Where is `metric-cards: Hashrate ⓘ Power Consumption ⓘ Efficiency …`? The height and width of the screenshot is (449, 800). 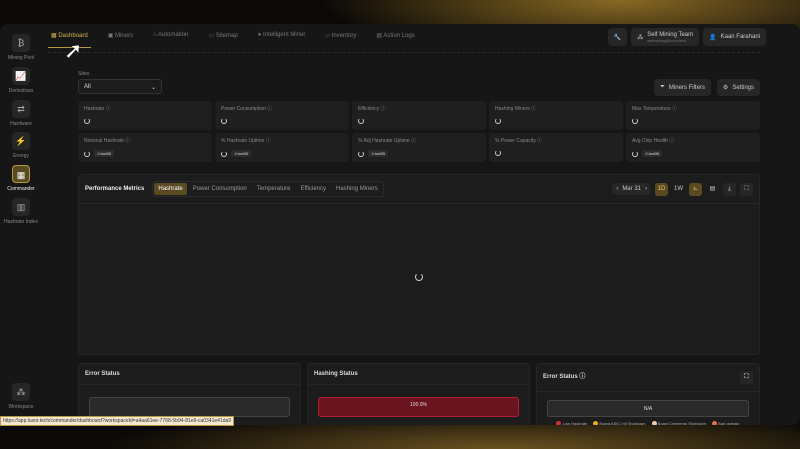
metric-cards: Hashrate ⓘ Power Consumption ⓘ Efficiency … is located at coordinates (419, 131).